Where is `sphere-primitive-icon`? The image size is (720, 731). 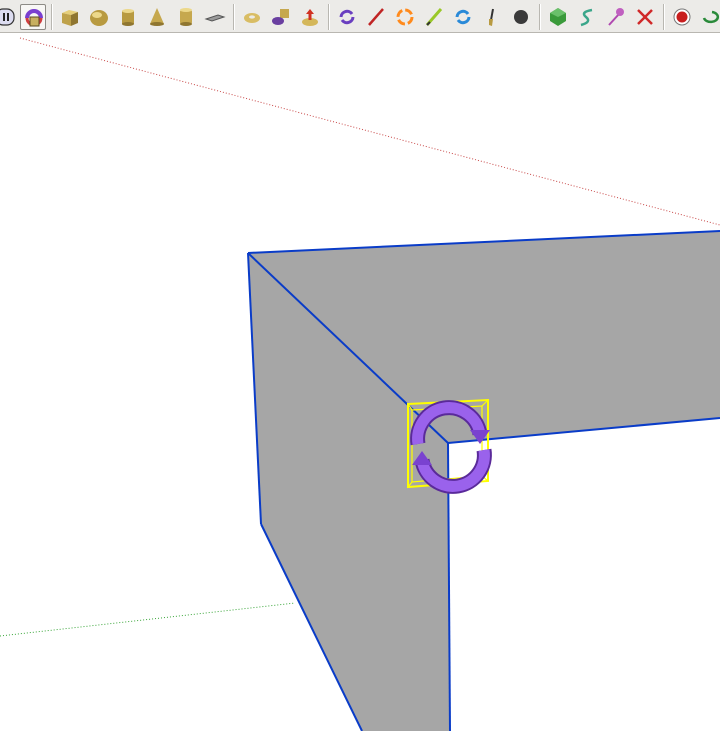 sphere-primitive-icon is located at coordinates (99, 18).